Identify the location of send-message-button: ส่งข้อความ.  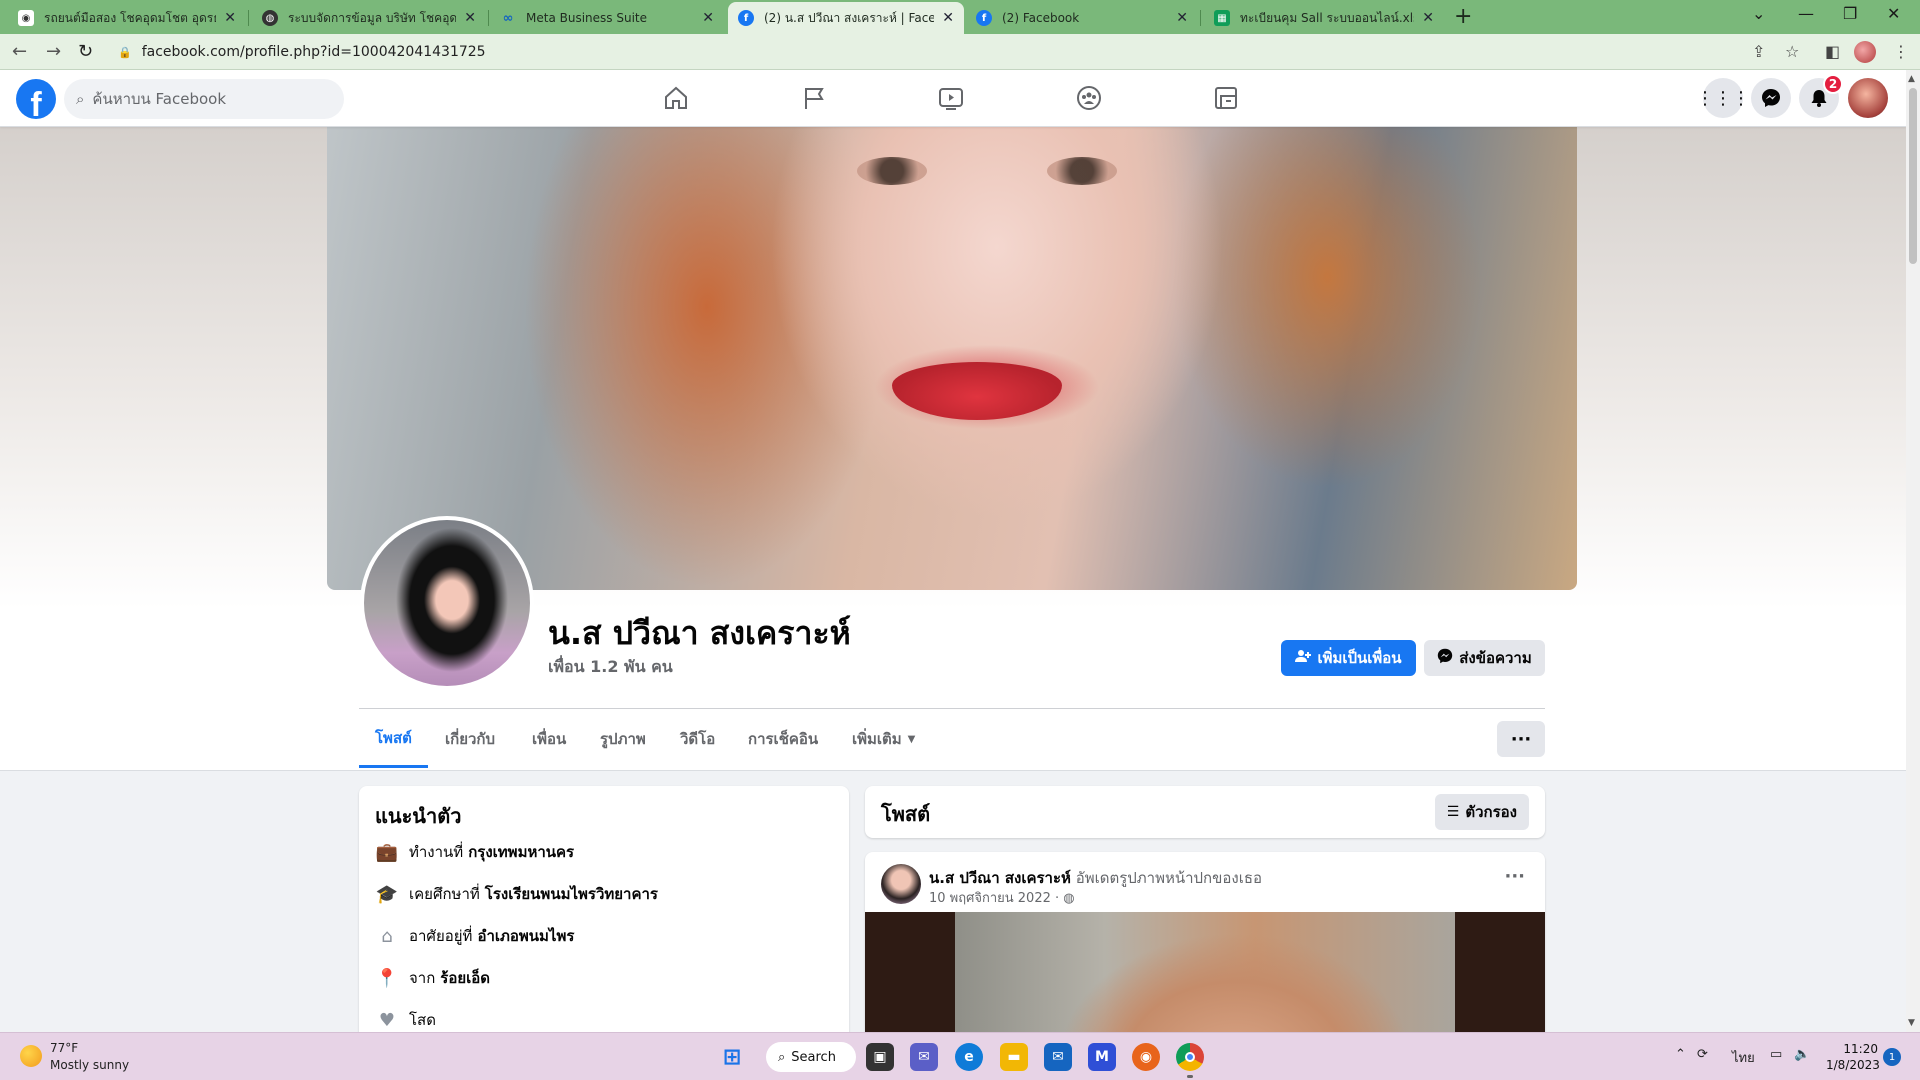
(1484, 658).